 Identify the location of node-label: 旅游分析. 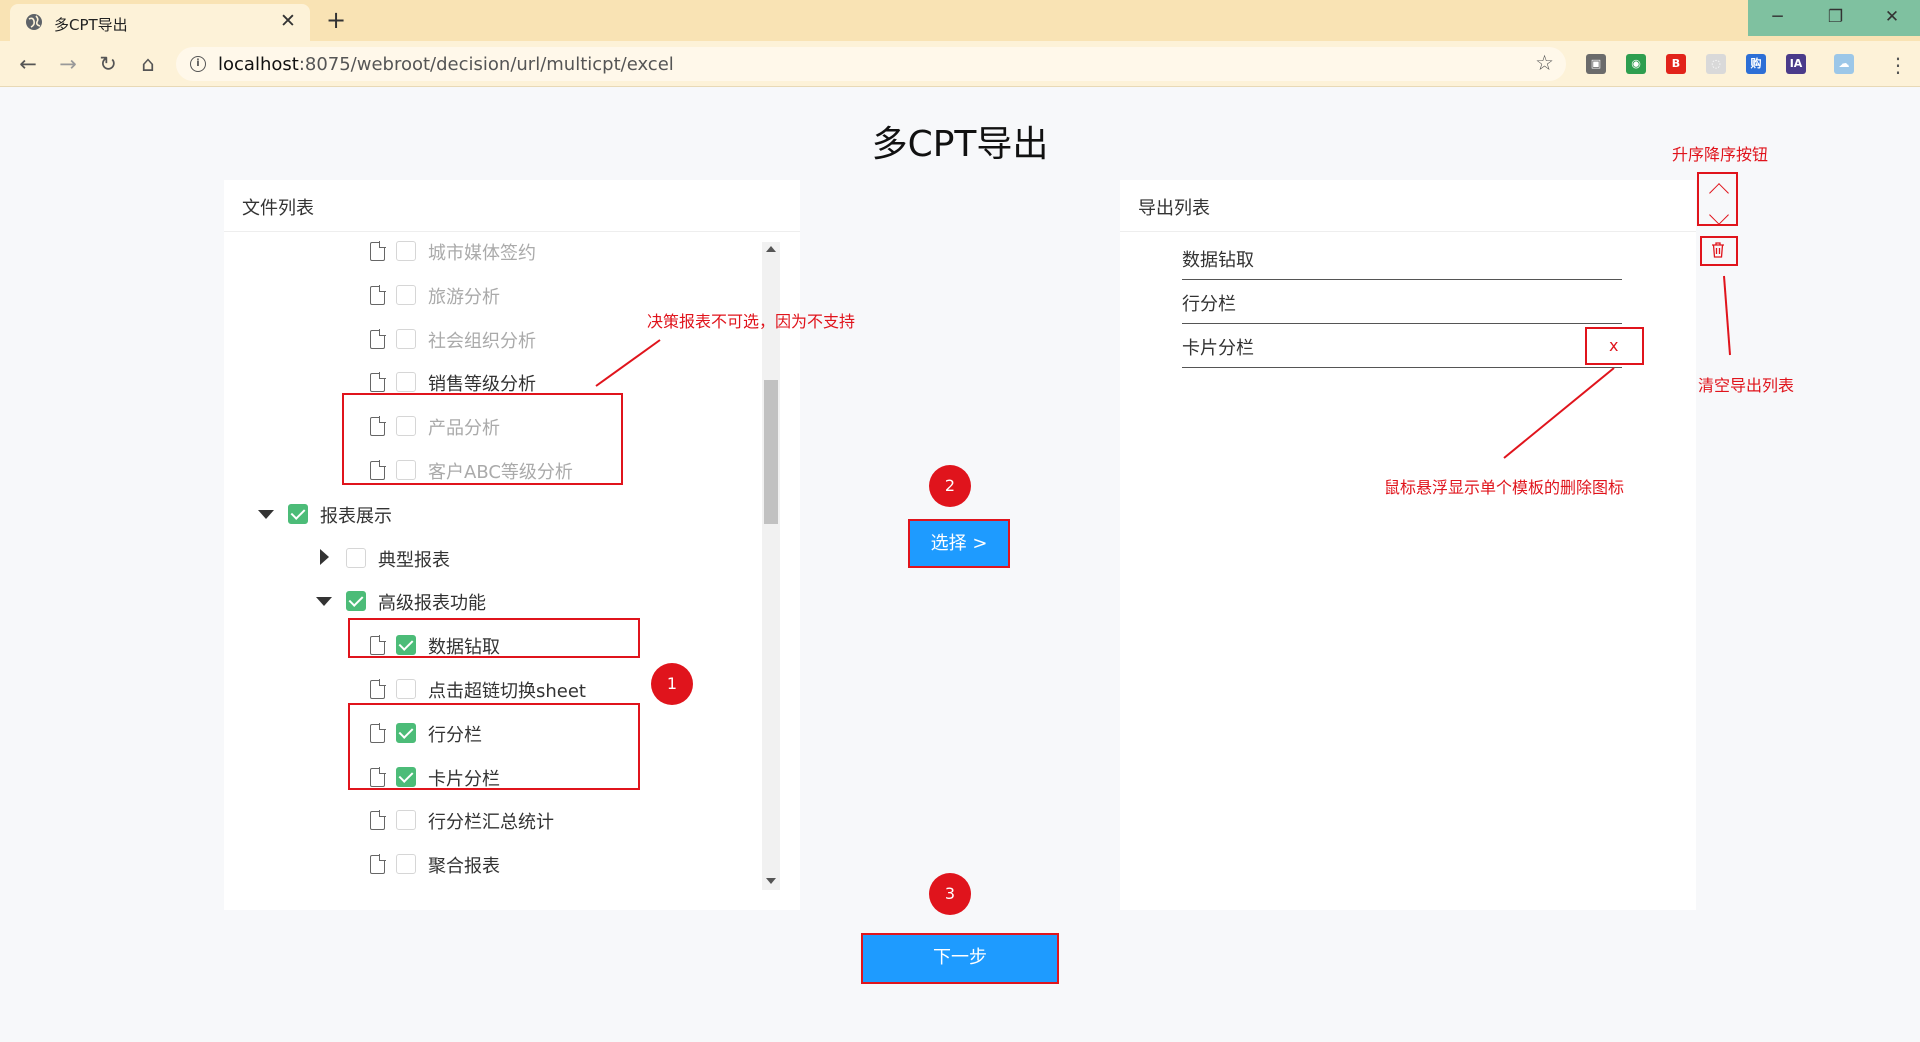
(464, 297).